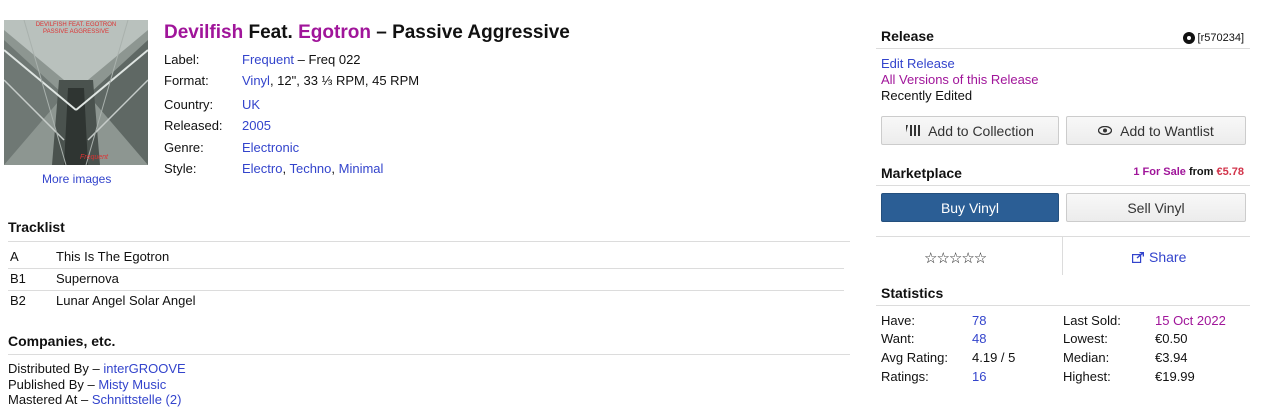 The height and width of the screenshot is (409, 1280). Describe the element at coordinates (184, 147) in the screenshot. I see `info-label-genre: Genre:` at that location.